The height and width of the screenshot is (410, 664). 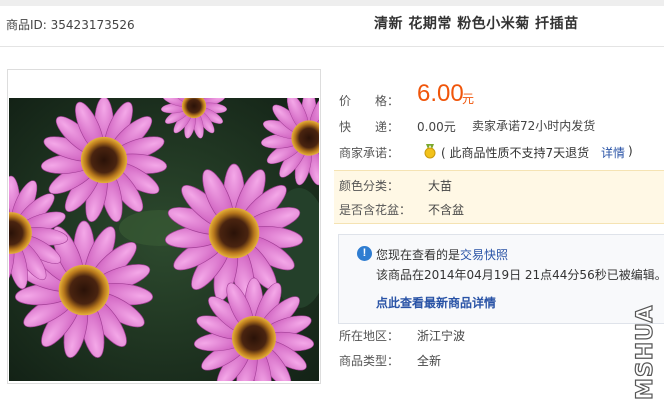 What do you see at coordinates (442, 255) in the screenshot?
I see `snapshot-notice: 您现在查看的是交易快照` at bounding box center [442, 255].